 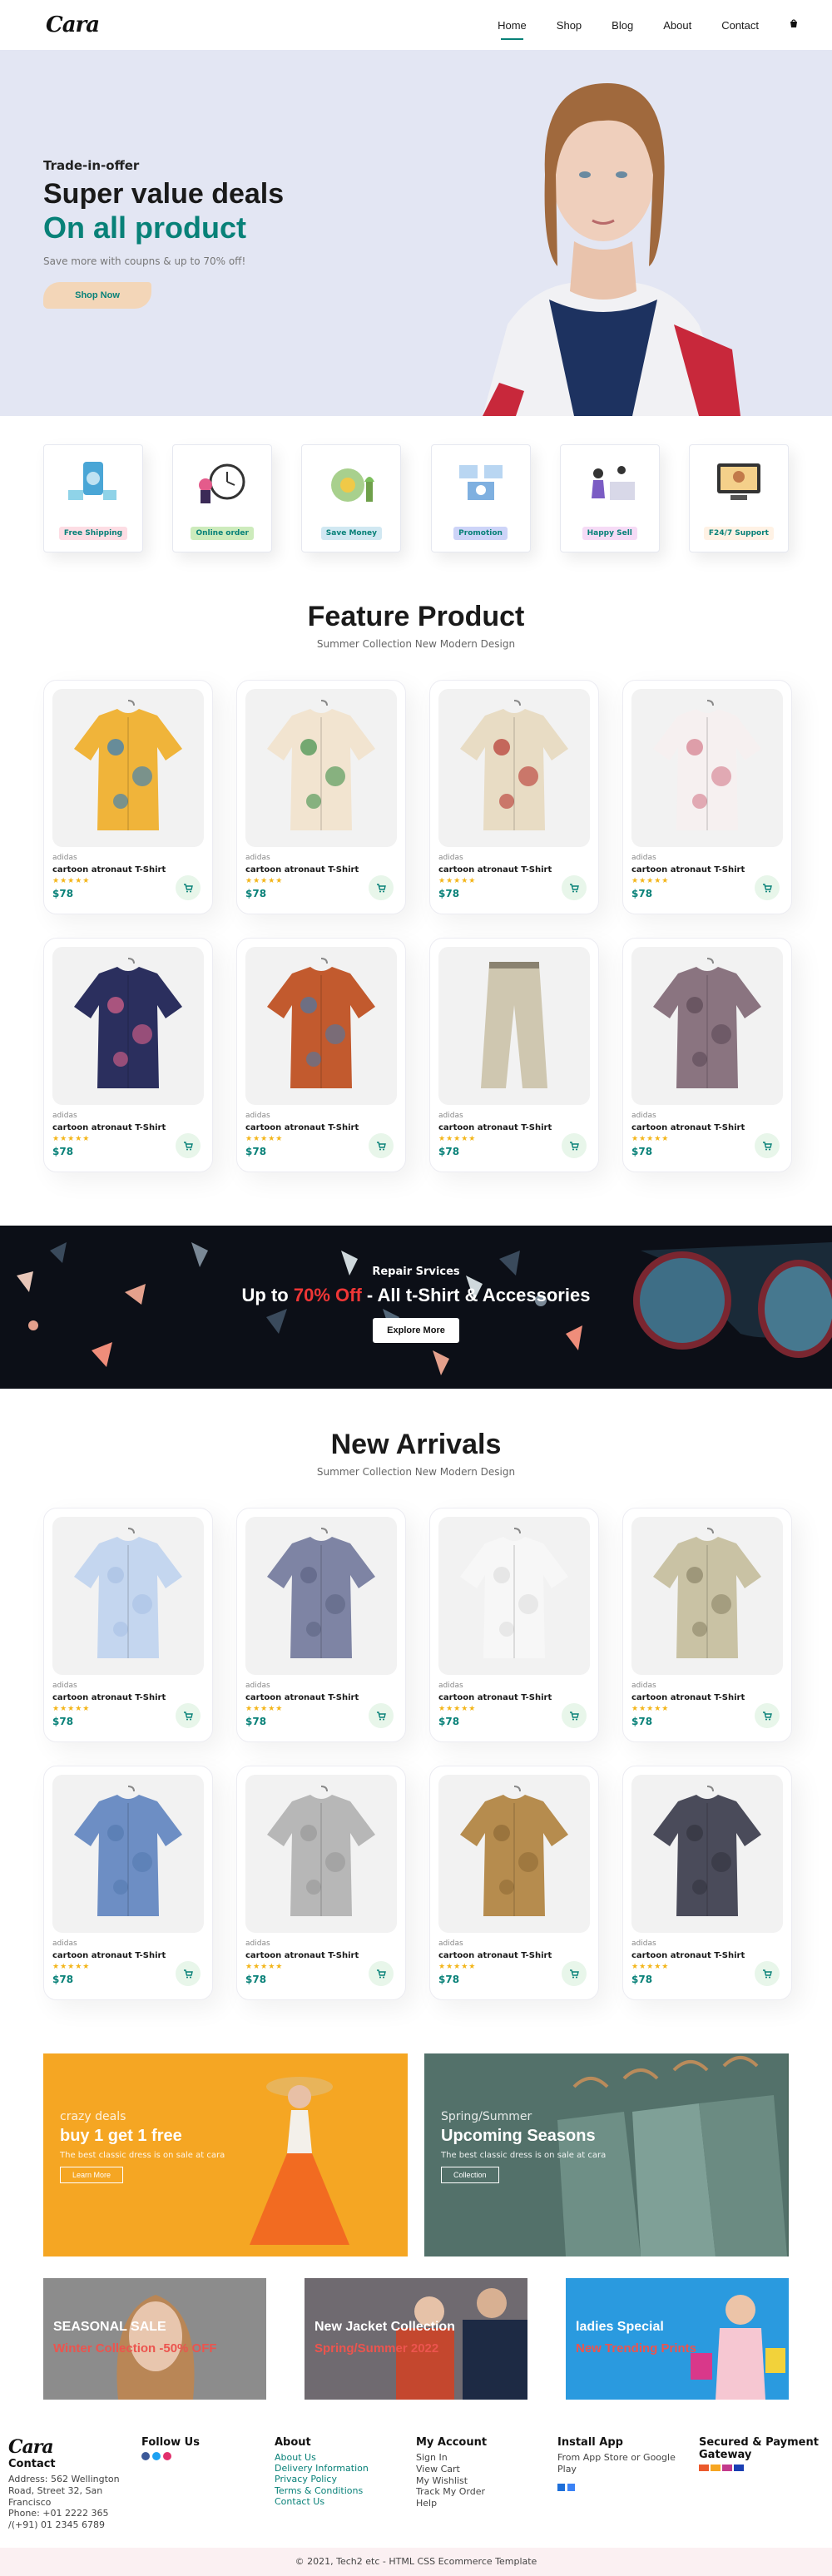 I want to click on feature-label: Happy Sell, so click(x=609, y=533).